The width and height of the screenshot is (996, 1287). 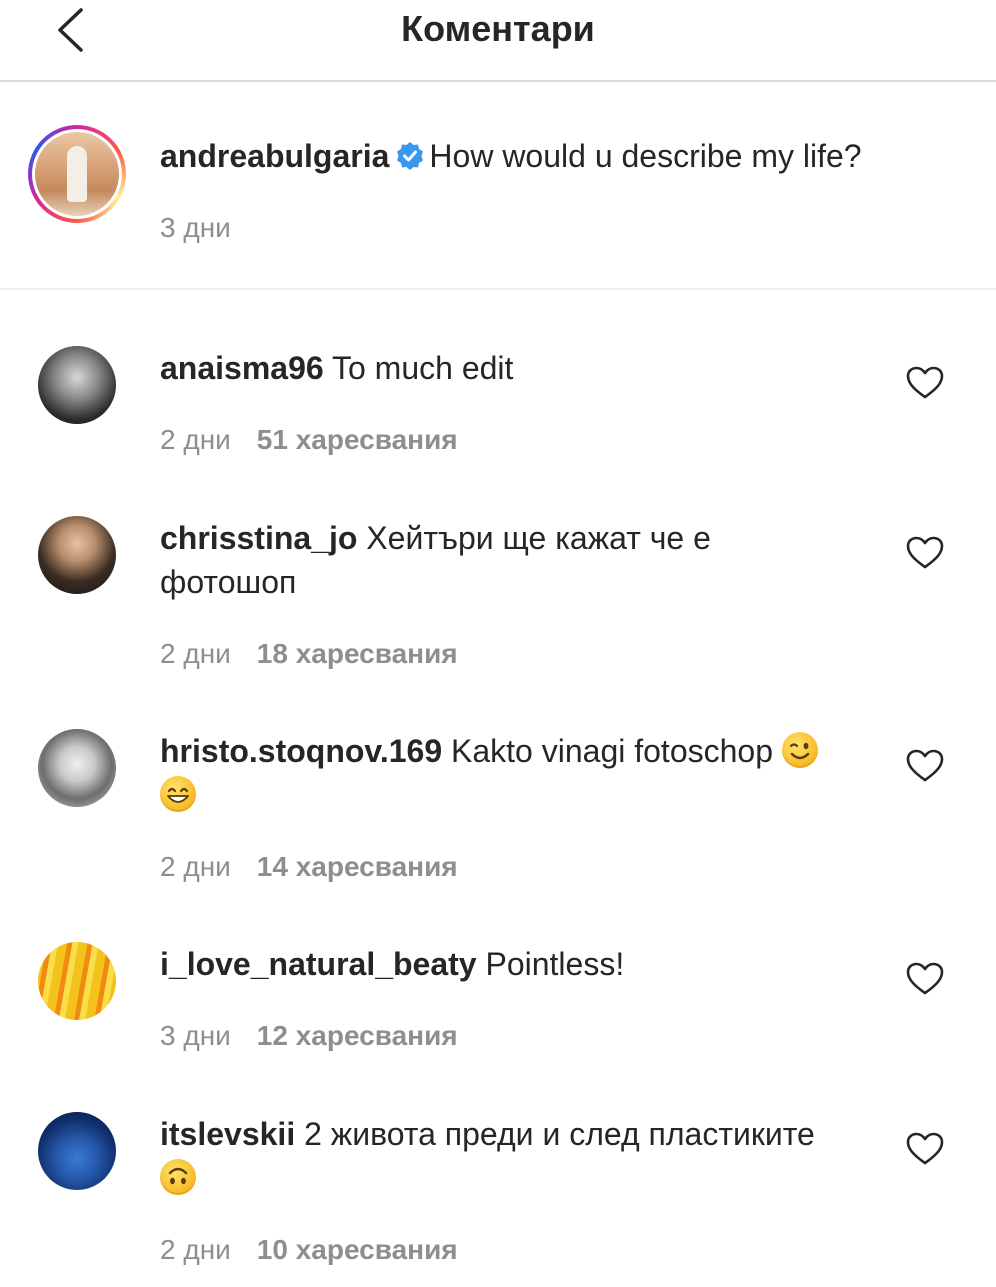 I want to click on likes-count: 51 харесвания, so click(x=357, y=439).